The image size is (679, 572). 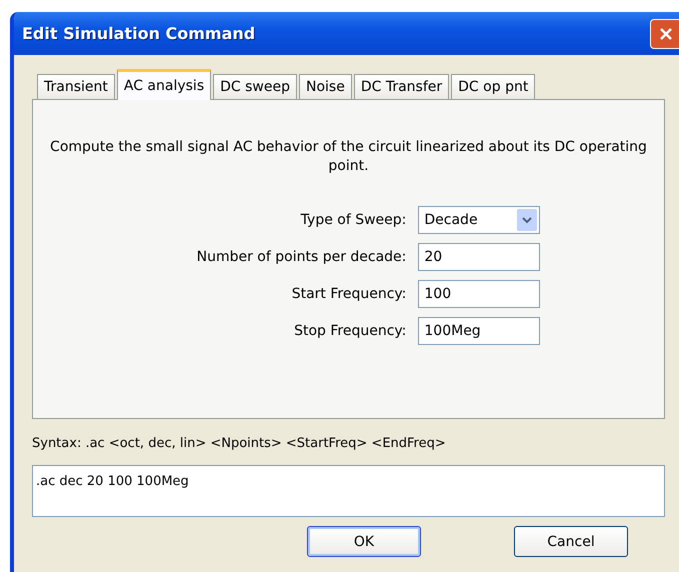 I want to click on tab: Noise, so click(x=325, y=86).